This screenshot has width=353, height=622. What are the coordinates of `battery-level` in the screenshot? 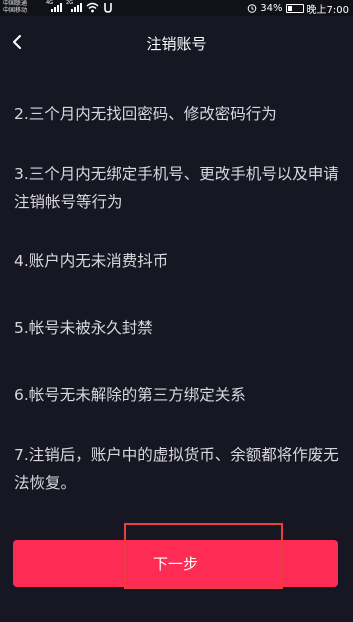 It's located at (290, 8).